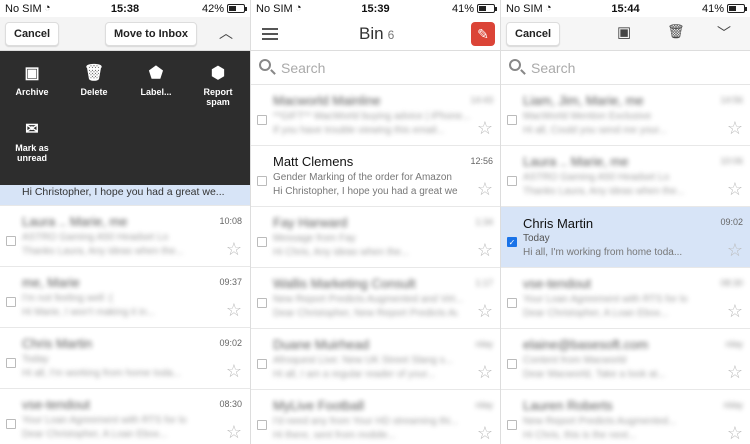  I want to click on subject: ASTRO Gaming A50 Headset Lo, so click(95, 237).